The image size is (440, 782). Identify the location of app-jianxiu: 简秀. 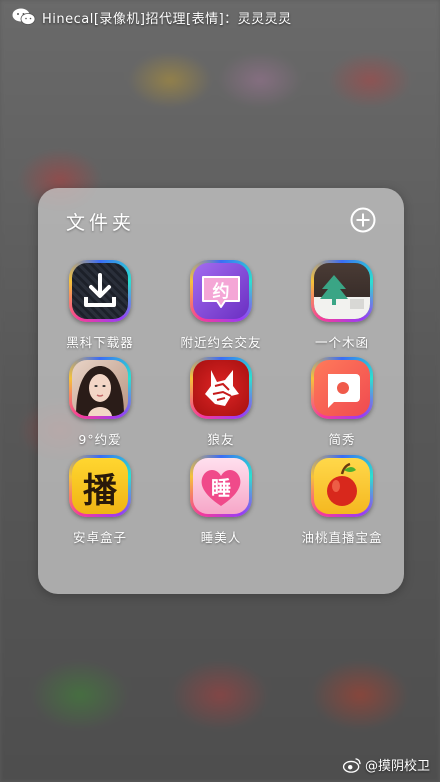
(342, 402).